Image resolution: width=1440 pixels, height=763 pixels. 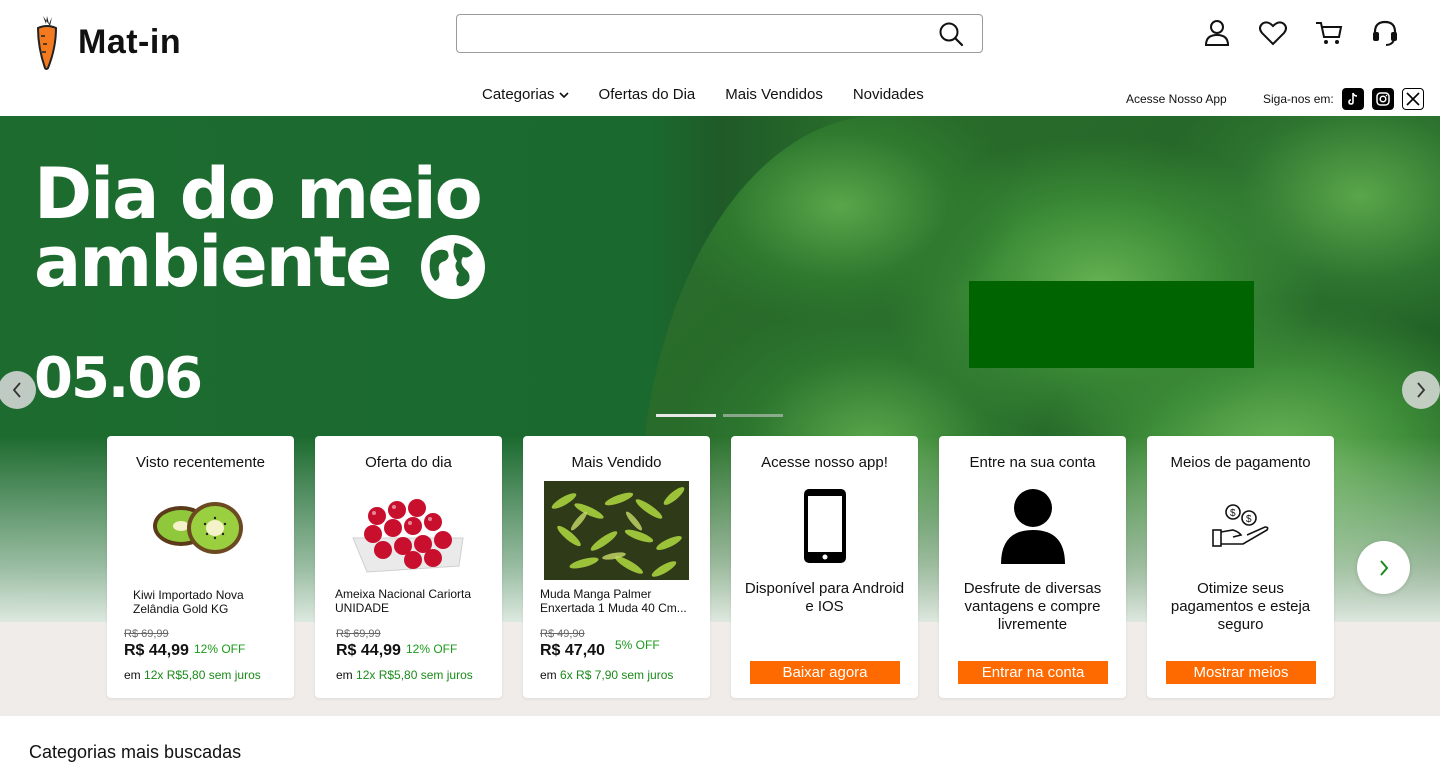 I want to click on nav-mais-vendidos: Mais Vendidos, so click(x=774, y=94).